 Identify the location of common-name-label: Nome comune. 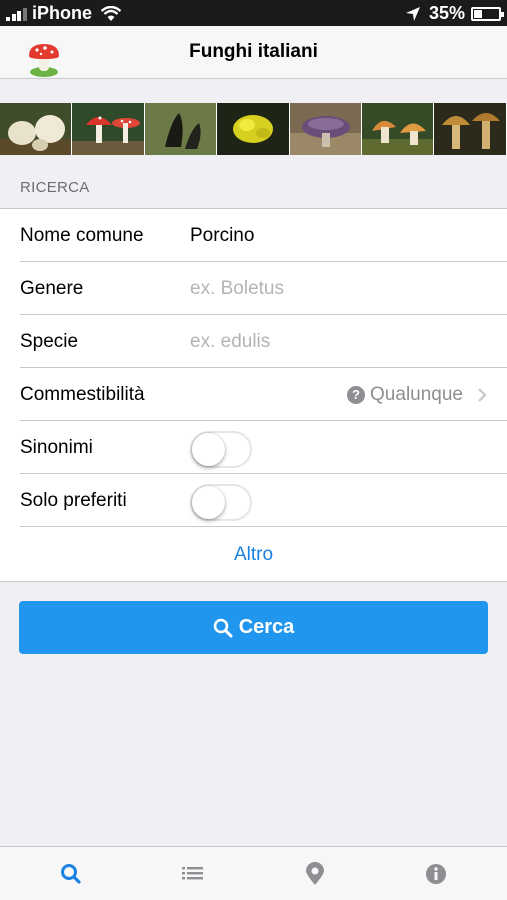
(82, 235).